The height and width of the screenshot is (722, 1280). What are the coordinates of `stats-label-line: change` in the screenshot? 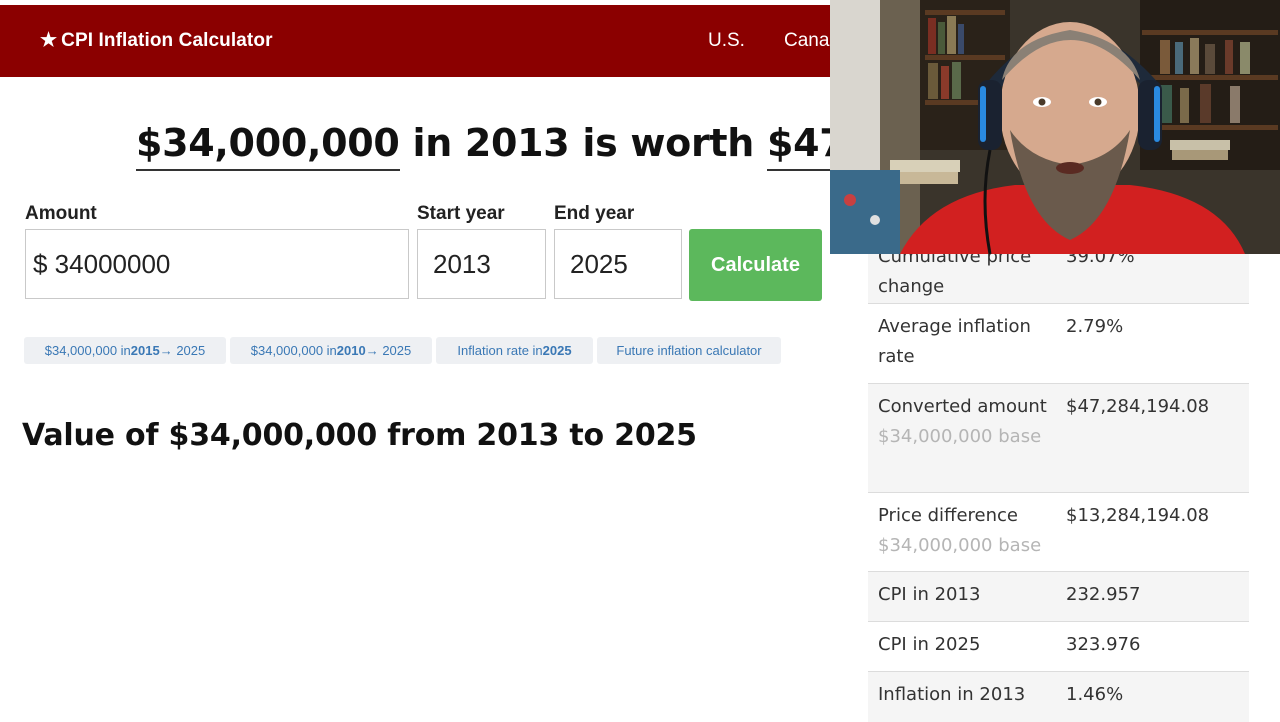 It's located at (911, 286).